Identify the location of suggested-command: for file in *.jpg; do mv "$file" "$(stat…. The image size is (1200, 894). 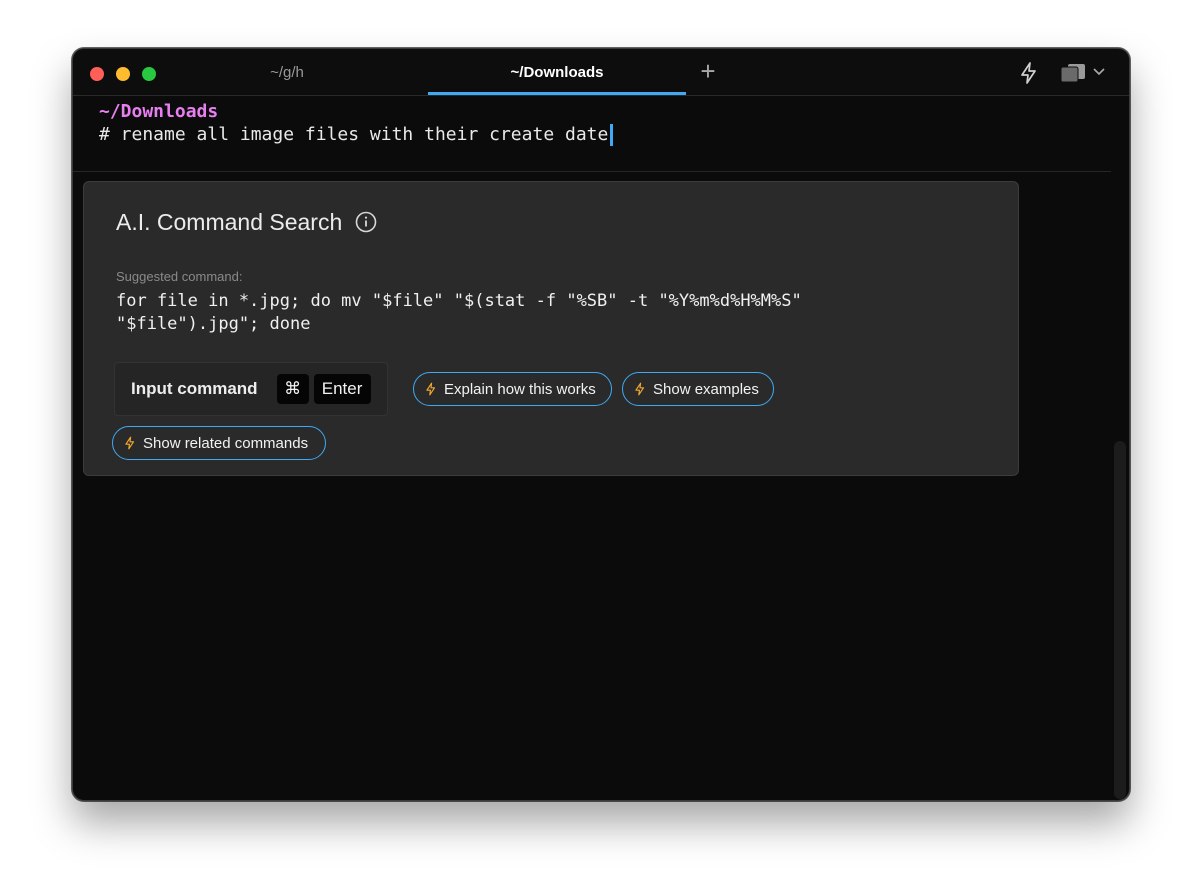
(459, 312).